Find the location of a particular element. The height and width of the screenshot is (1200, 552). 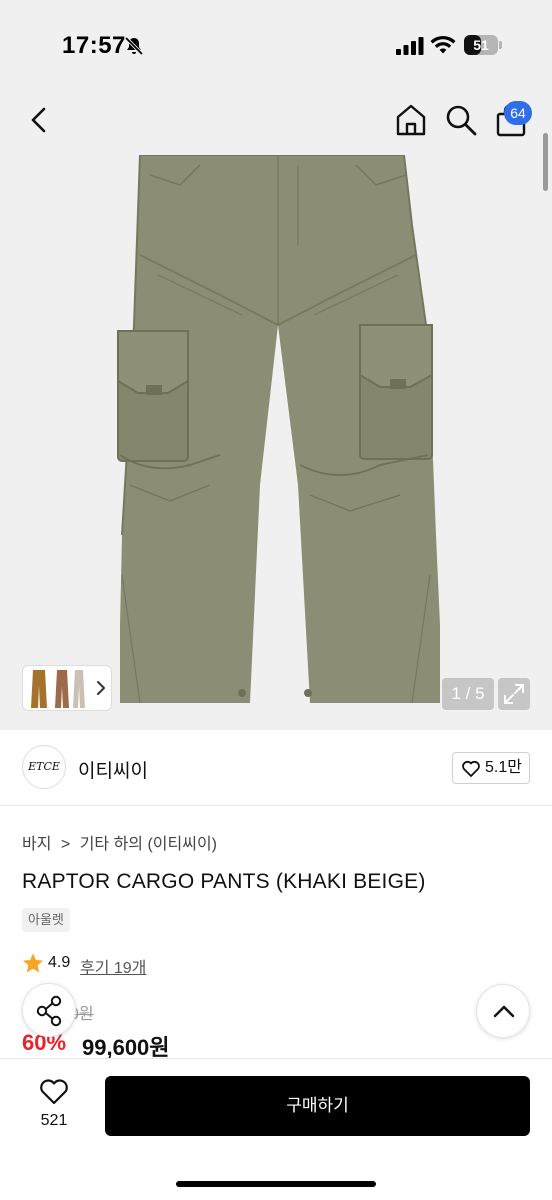

breadcrumb: 바지 > 기타 하의 (이티씨이) is located at coordinates (119, 842).